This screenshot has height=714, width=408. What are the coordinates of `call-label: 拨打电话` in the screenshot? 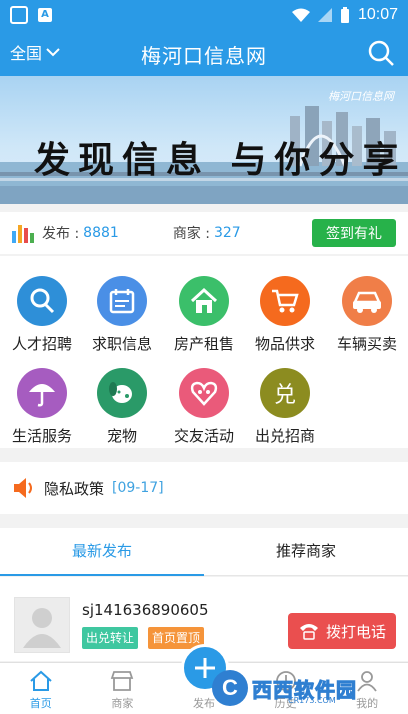 It's located at (355, 631).